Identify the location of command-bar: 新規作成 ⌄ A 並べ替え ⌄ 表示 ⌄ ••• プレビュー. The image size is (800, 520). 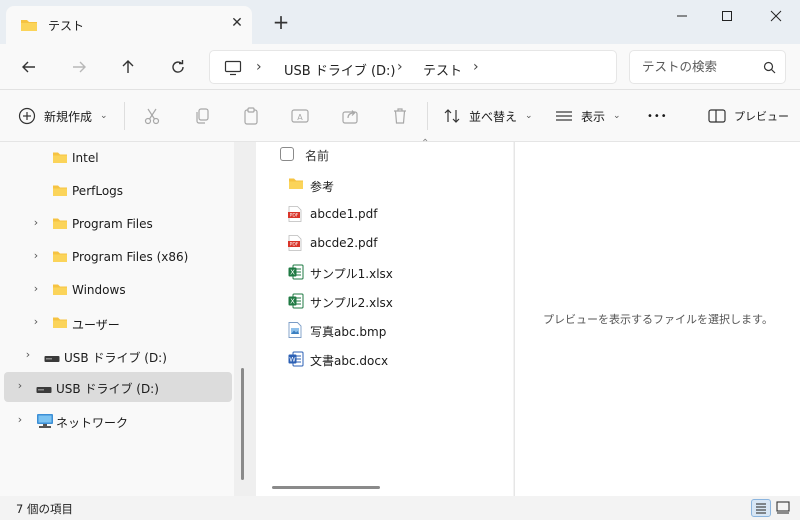
(400, 116).